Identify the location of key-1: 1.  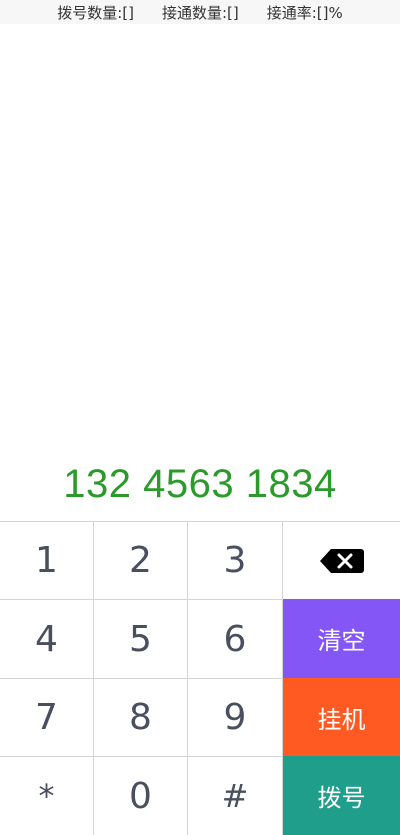
(47, 560).